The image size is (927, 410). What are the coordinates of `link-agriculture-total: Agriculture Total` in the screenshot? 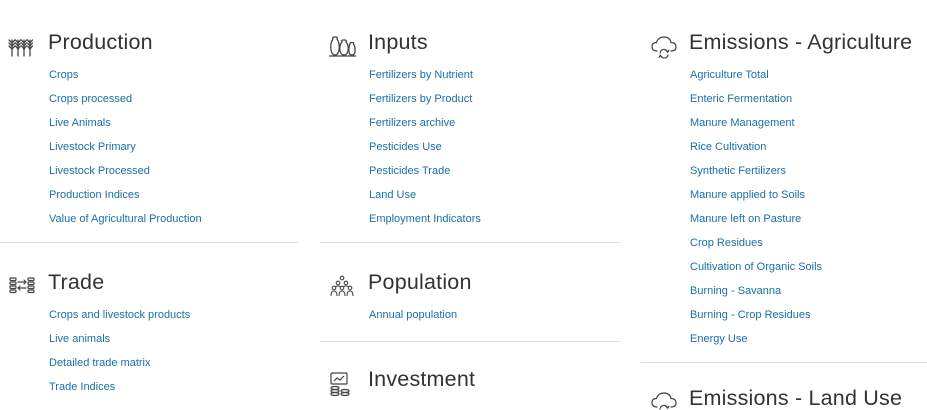 It's located at (729, 75).